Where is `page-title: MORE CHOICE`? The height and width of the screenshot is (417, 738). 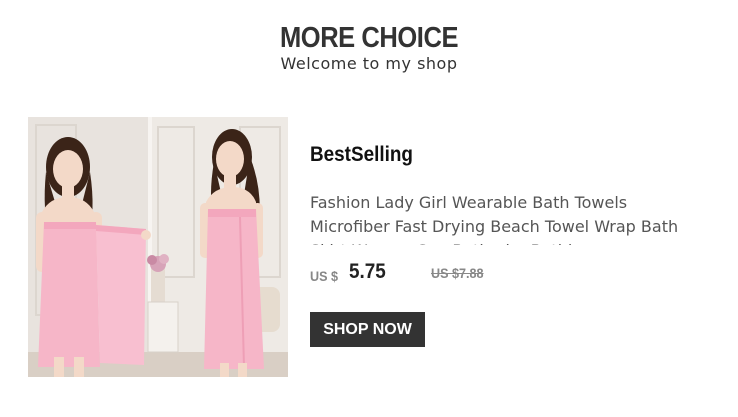
page-title: MORE CHOICE is located at coordinates (369, 38).